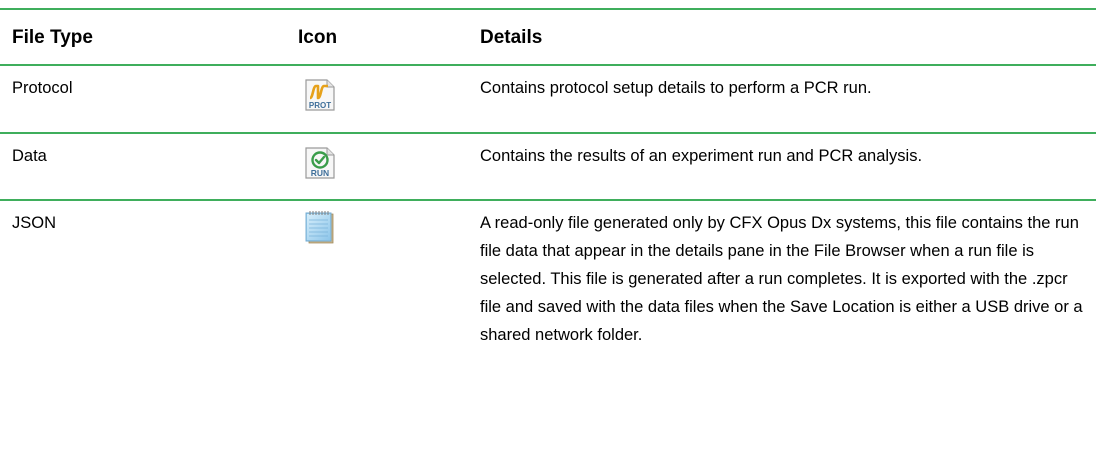 The height and width of the screenshot is (474, 1099). I want to click on file-type-cell: Data, so click(29, 156).